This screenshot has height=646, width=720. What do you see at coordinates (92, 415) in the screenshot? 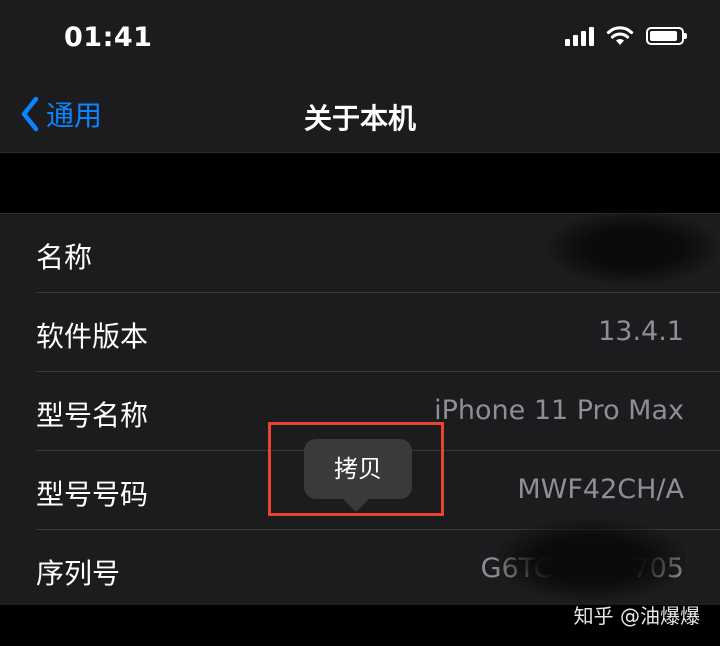
I see `row-label: 型号名称` at bounding box center [92, 415].